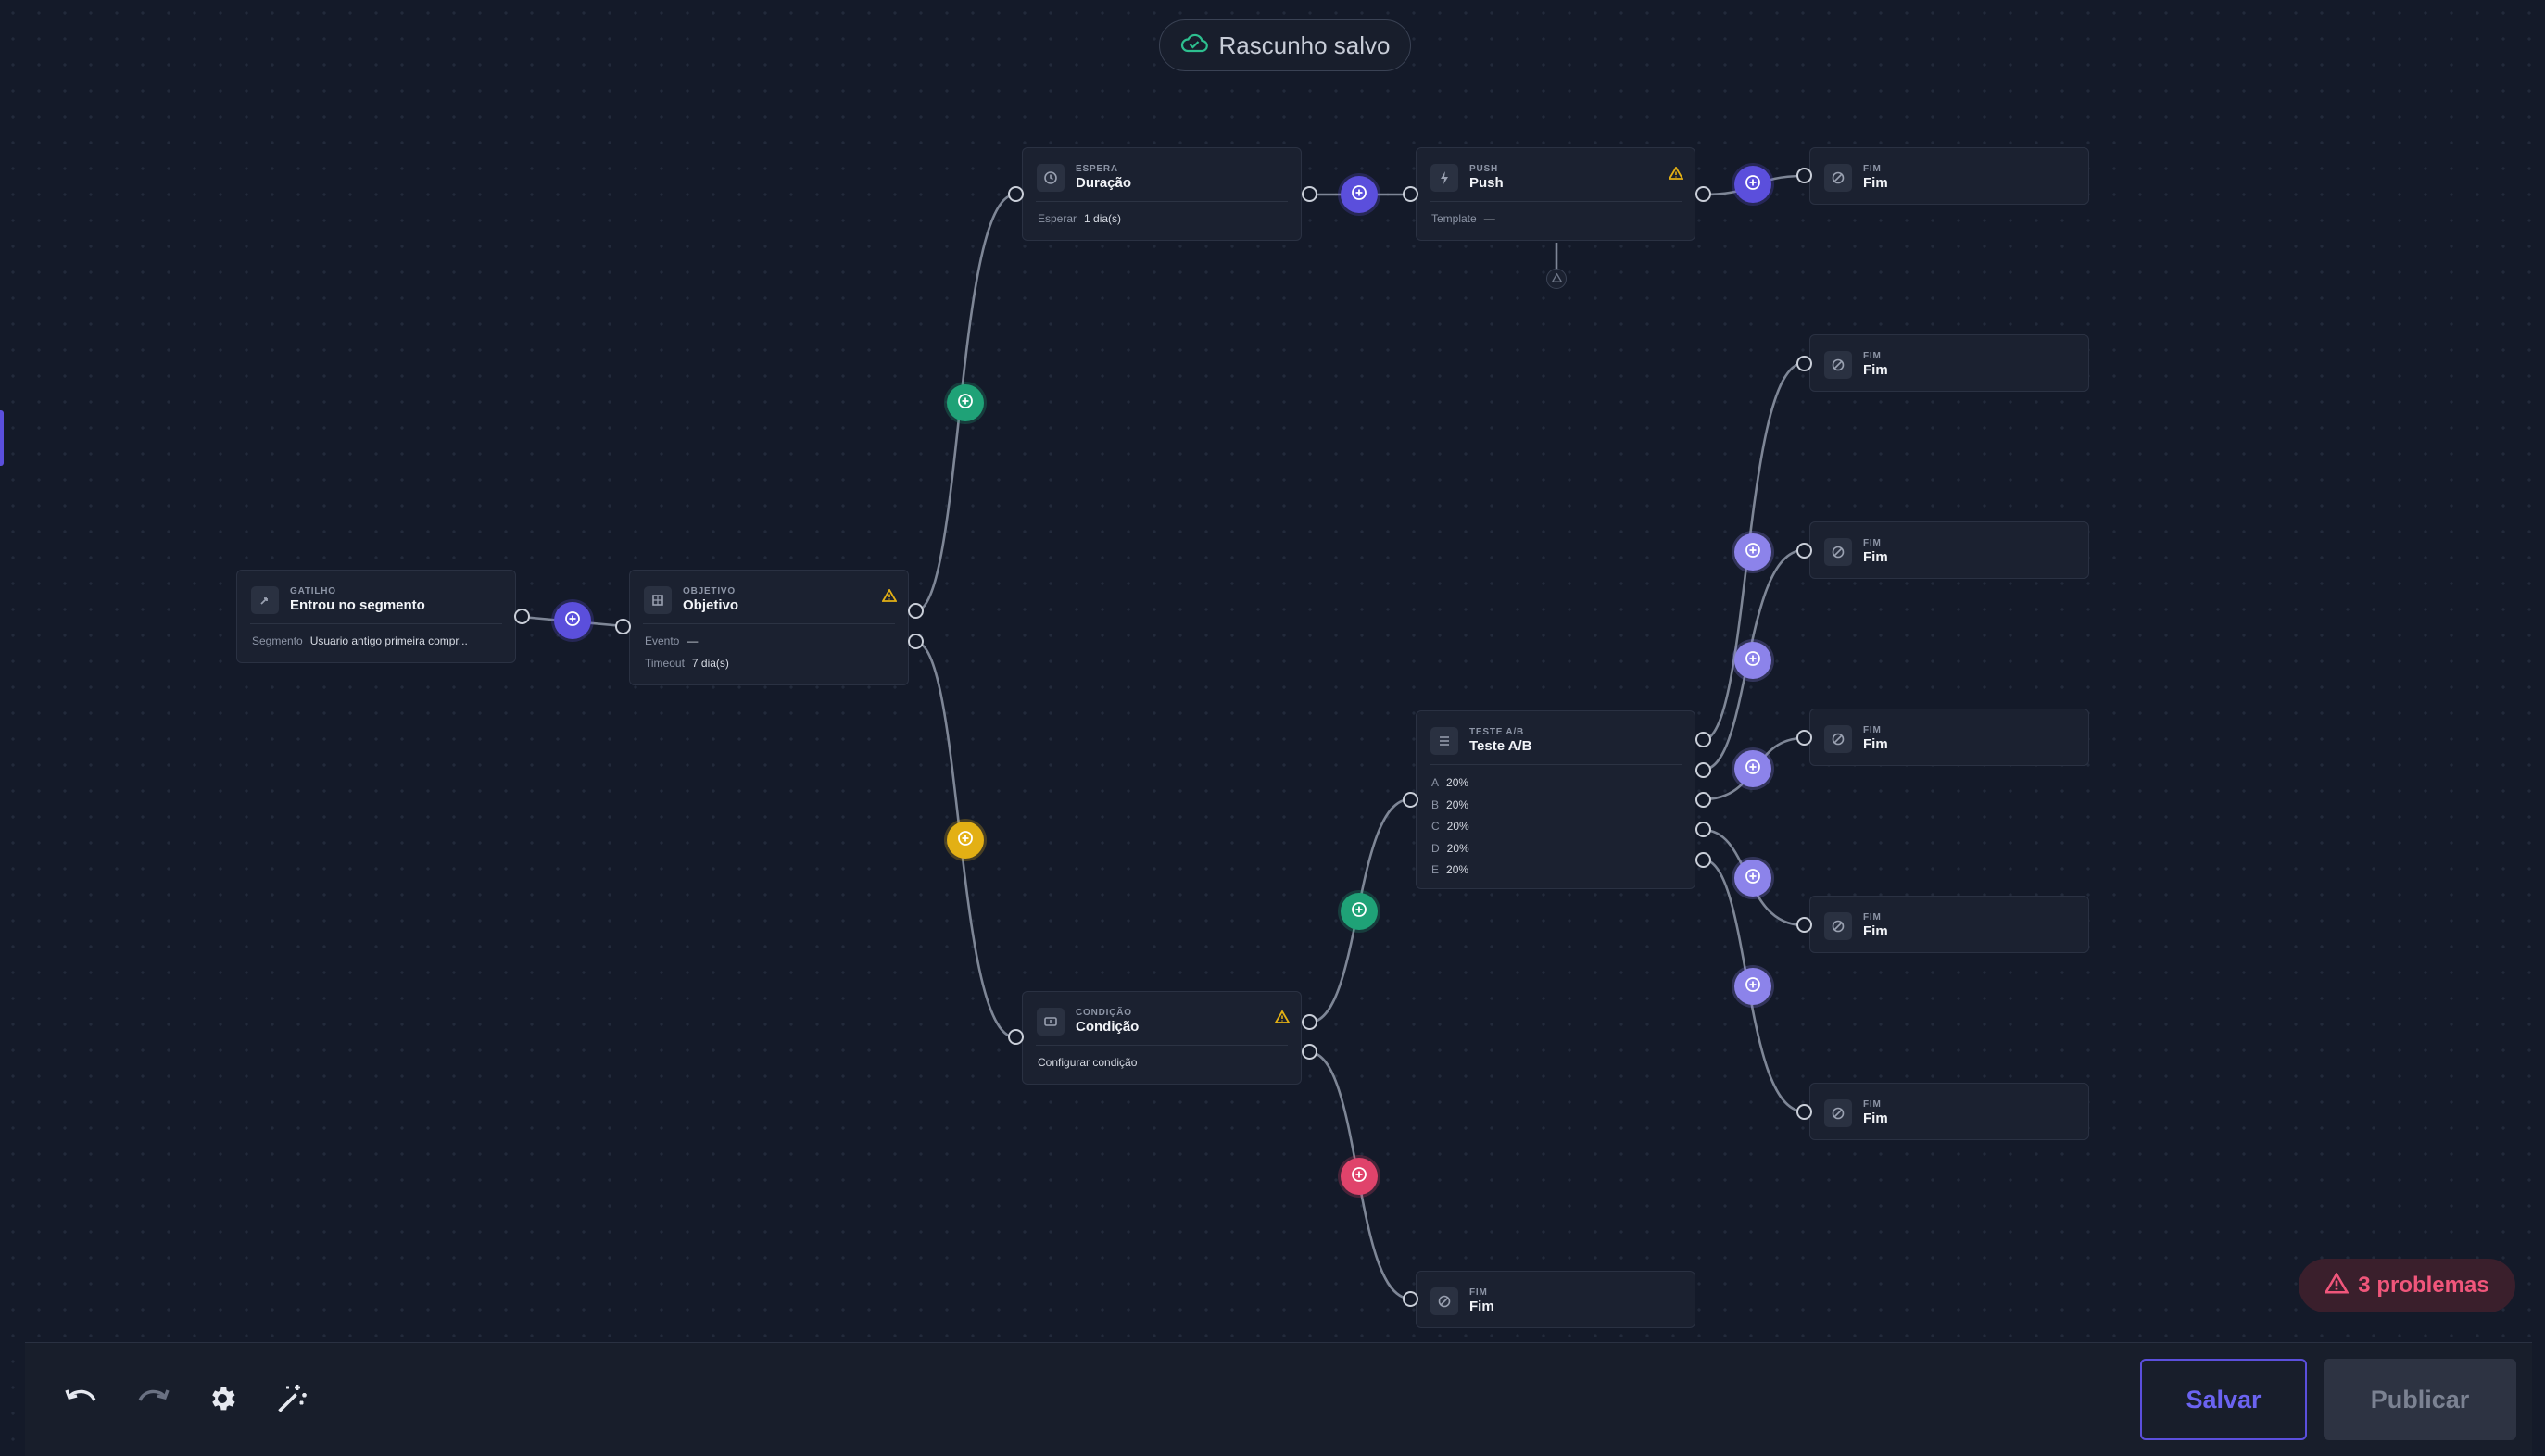  What do you see at coordinates (1051, 1022) in the screenshot?
I see `condition-icon` at bounding box center [1051, 1022].